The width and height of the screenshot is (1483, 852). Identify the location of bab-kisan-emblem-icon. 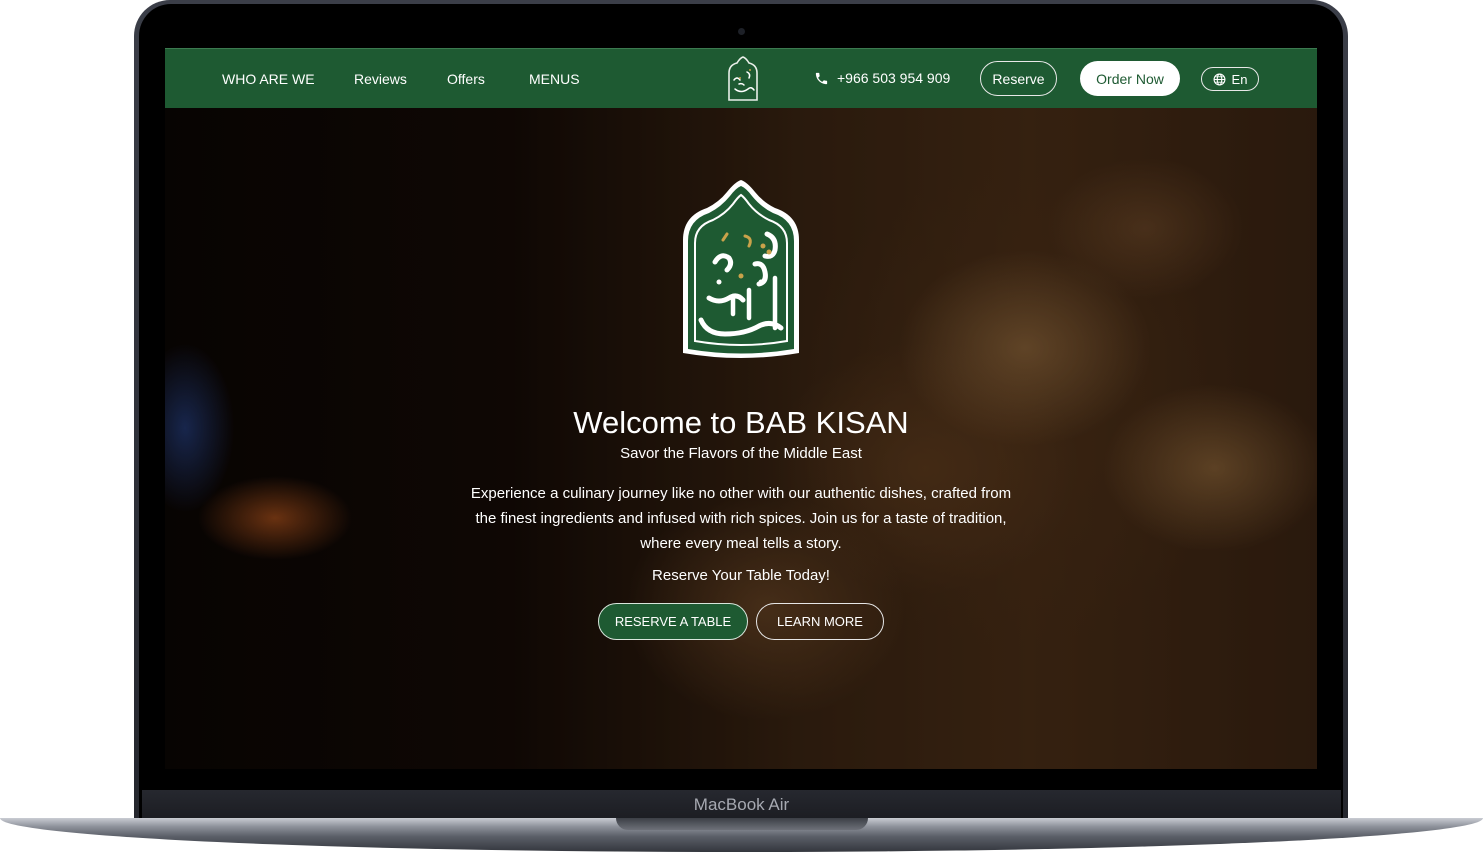
(741, 269).